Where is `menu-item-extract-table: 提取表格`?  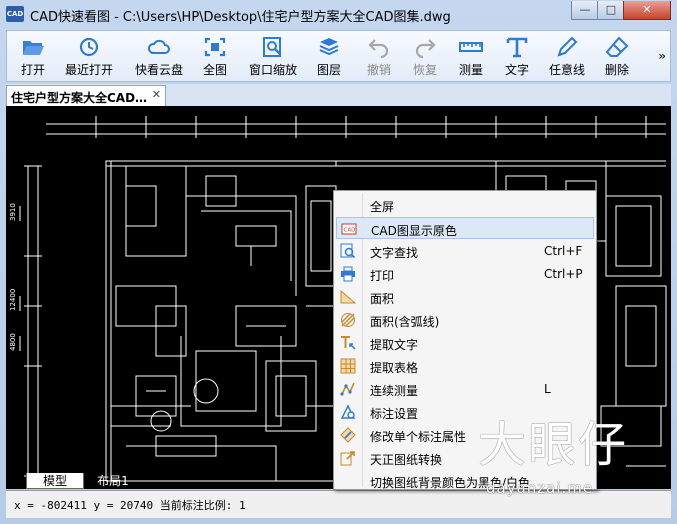
menu-item-extract-table: 提取表格 is located at coordinates (465, 366).